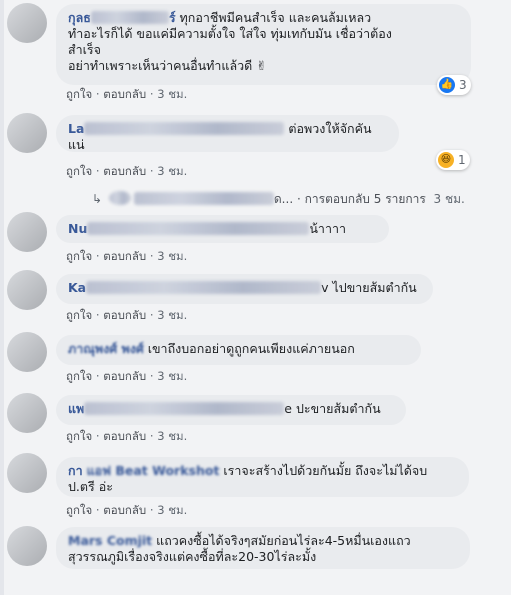 The width and height of the screenshot is (511, 595). What do you see at coordinates (172, 17) in the screenshot?
I see `commenter-name-tail: ร์` at bounding box center [172, 17].